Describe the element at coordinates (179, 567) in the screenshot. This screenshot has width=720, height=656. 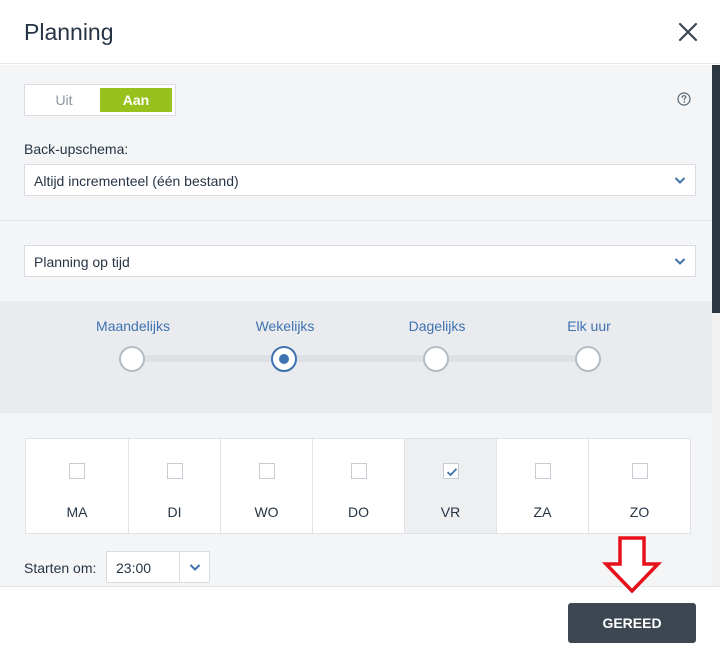
I see `time-picker-divider` at that location.